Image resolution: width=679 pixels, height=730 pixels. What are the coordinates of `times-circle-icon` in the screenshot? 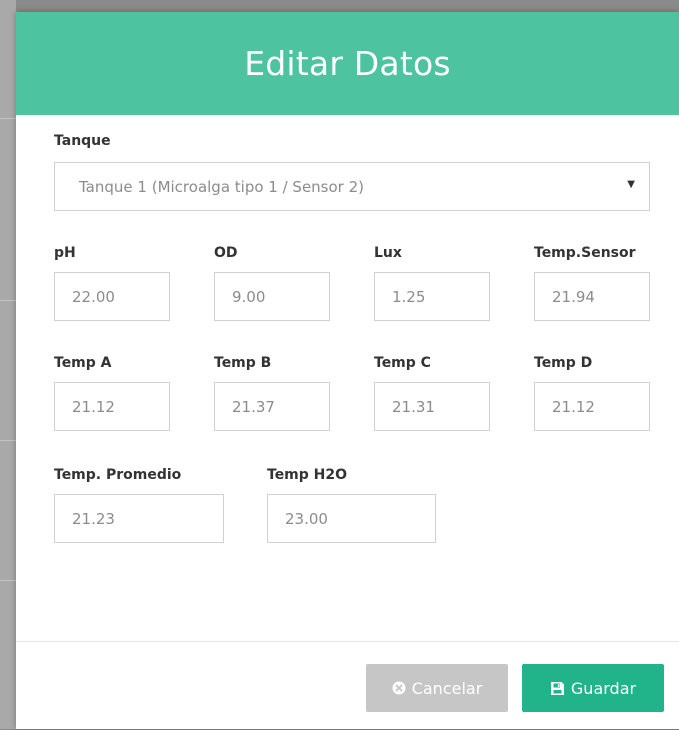 It's located at (399, 688).